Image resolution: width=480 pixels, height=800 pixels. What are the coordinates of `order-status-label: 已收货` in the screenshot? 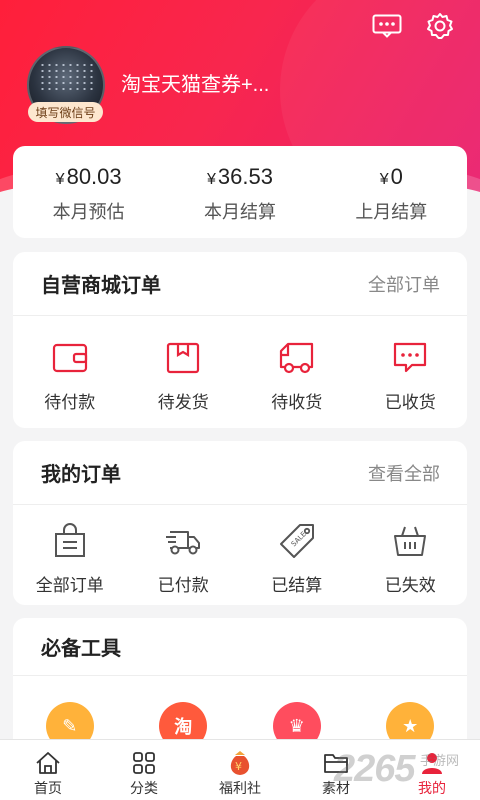 It's located at (410, 402).